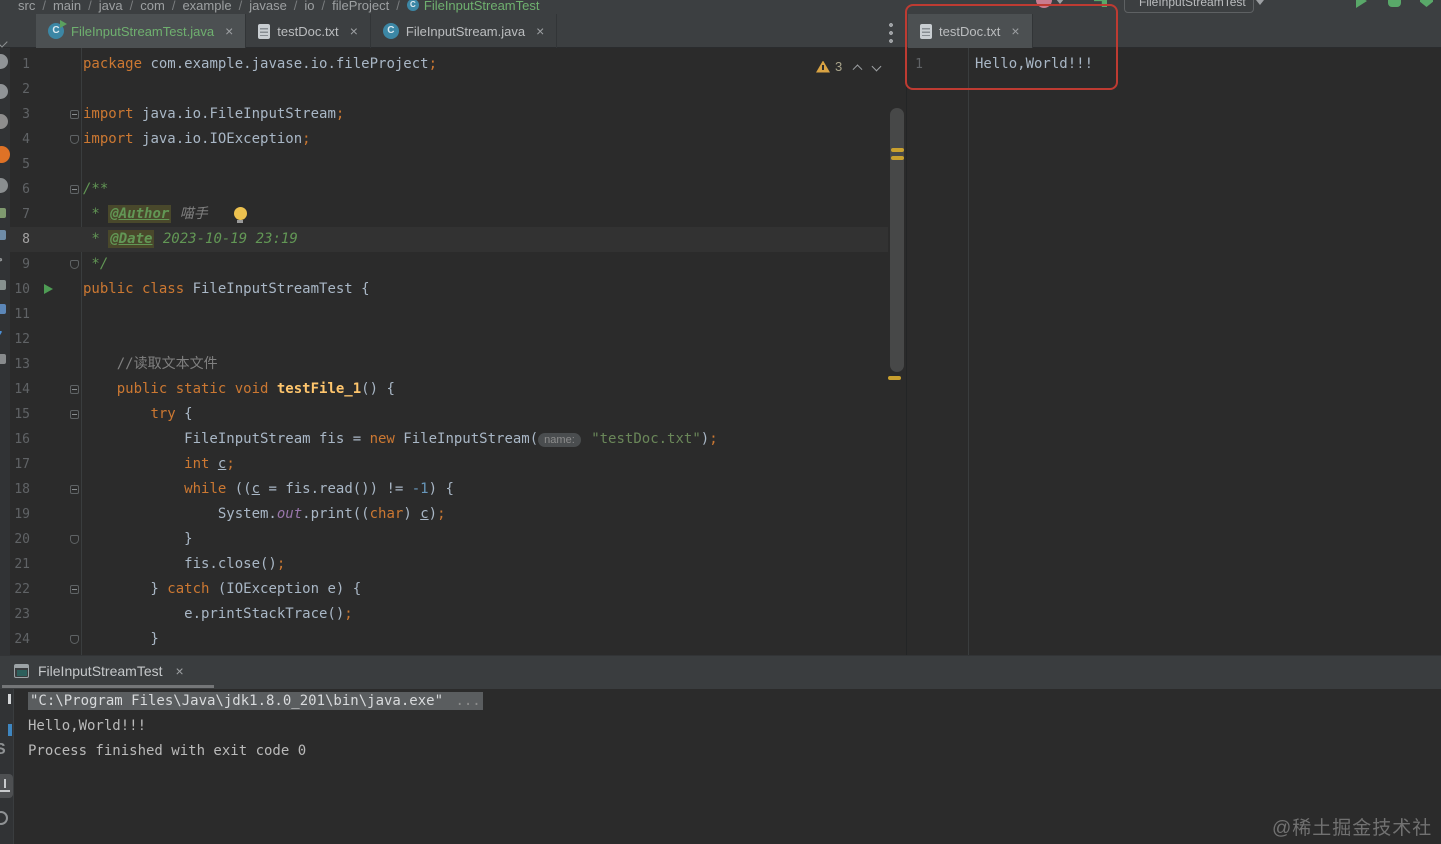  What do you see at coordinates (891, 32) in the screenshot?
I see `more-options-icon` at bounding box center [891, 32].